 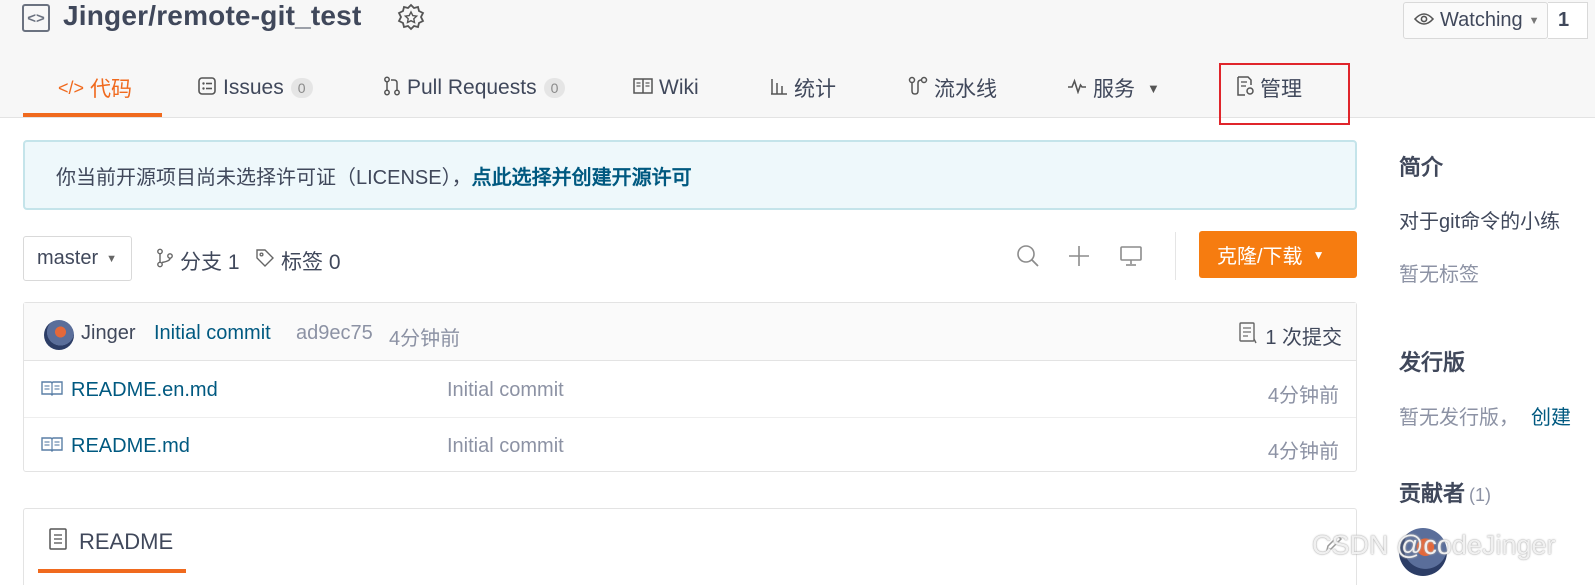 I want to click on repo-title: Jinger/remote-git_test, so click(x=212, y=16).